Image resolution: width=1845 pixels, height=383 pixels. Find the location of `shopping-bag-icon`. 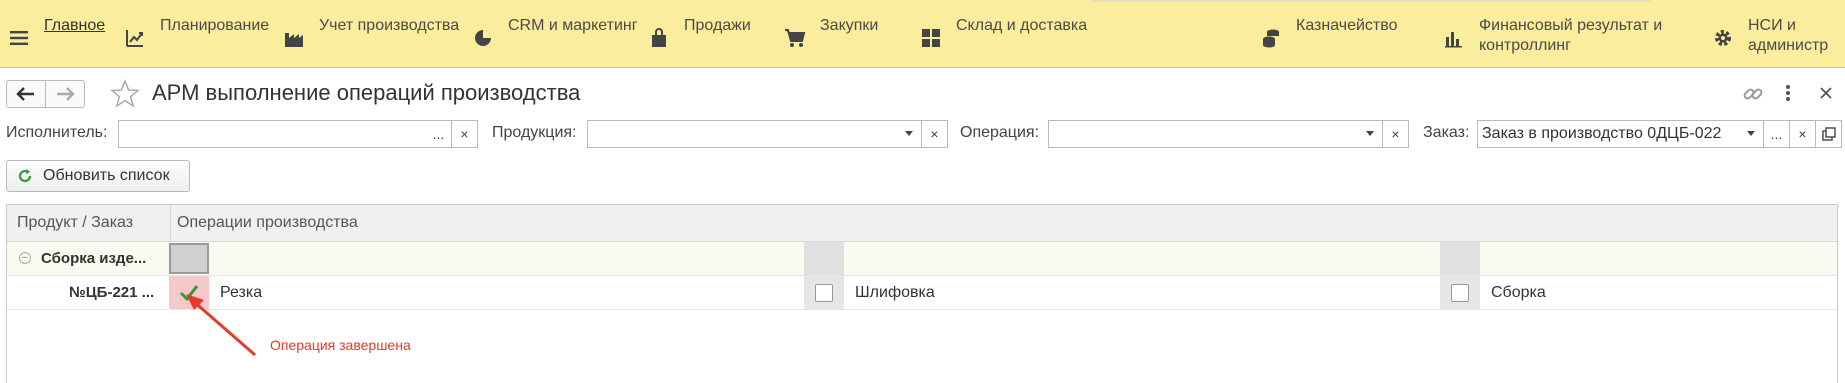

shopping-bag-icon is located at coordinates (659, 38).